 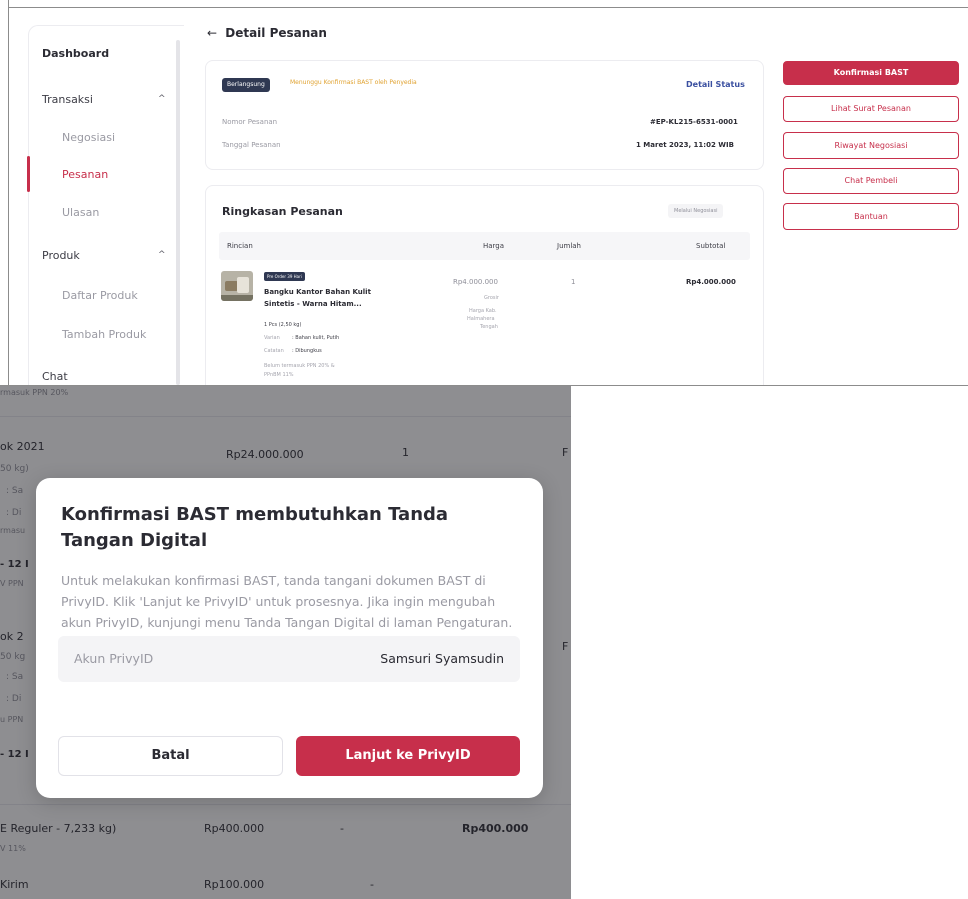 I want to click on bantuan-button: Bantuan, so click(x=871, y=216).